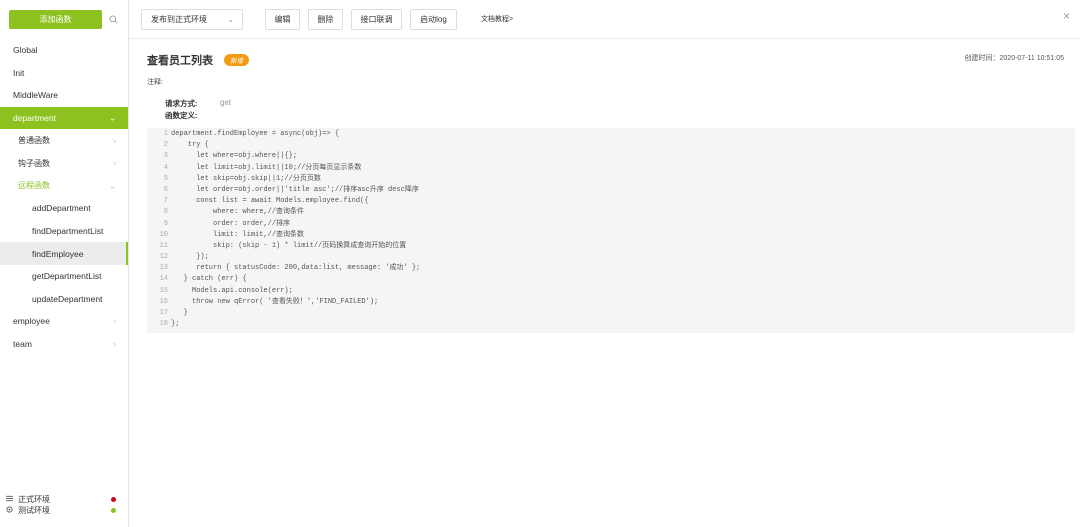 This screenshot has height=527, width=1080. What do you see at coordinates (64, 321) in the screenshot?
I see `sidebar-item-employee: employee ›` at bounding box center [64, 321].